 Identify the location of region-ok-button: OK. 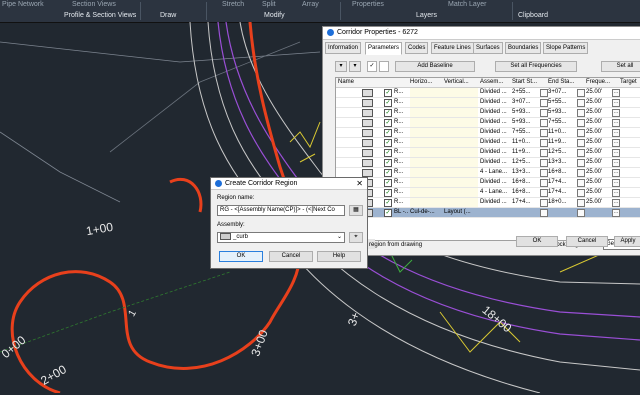
(241, 256).